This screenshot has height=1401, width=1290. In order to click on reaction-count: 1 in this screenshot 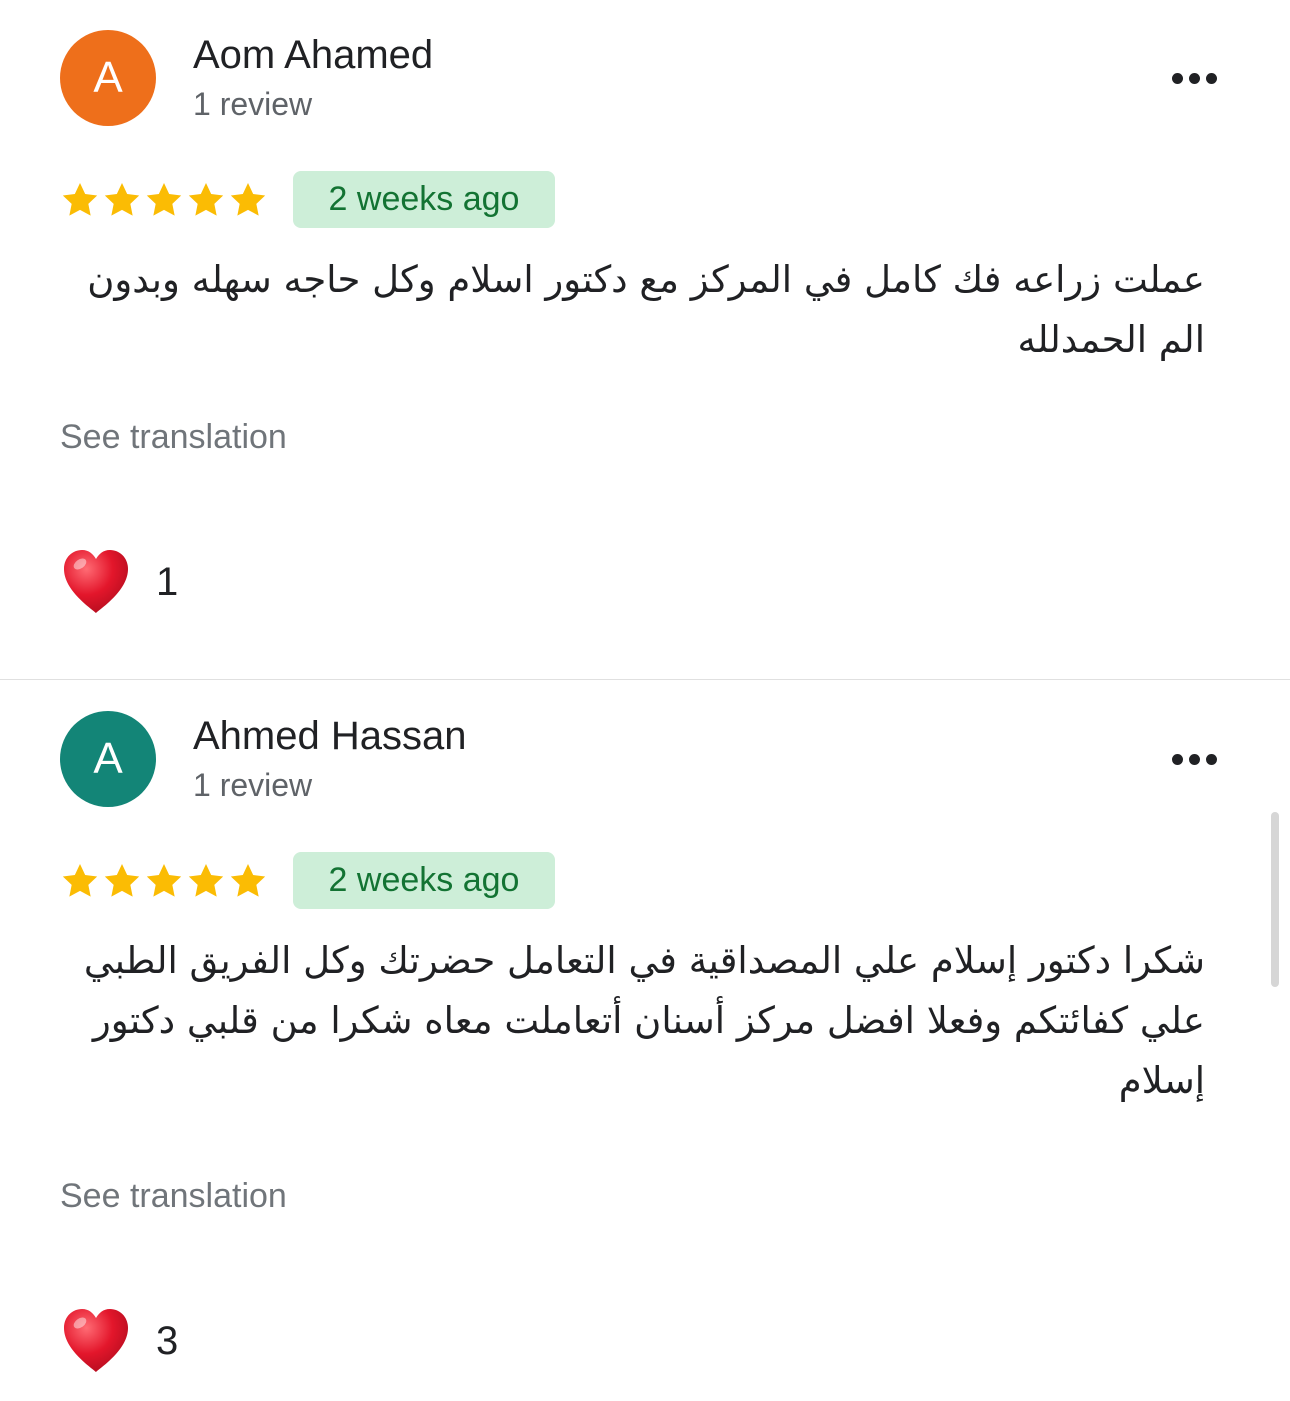, I will do `click(167, 581)`.